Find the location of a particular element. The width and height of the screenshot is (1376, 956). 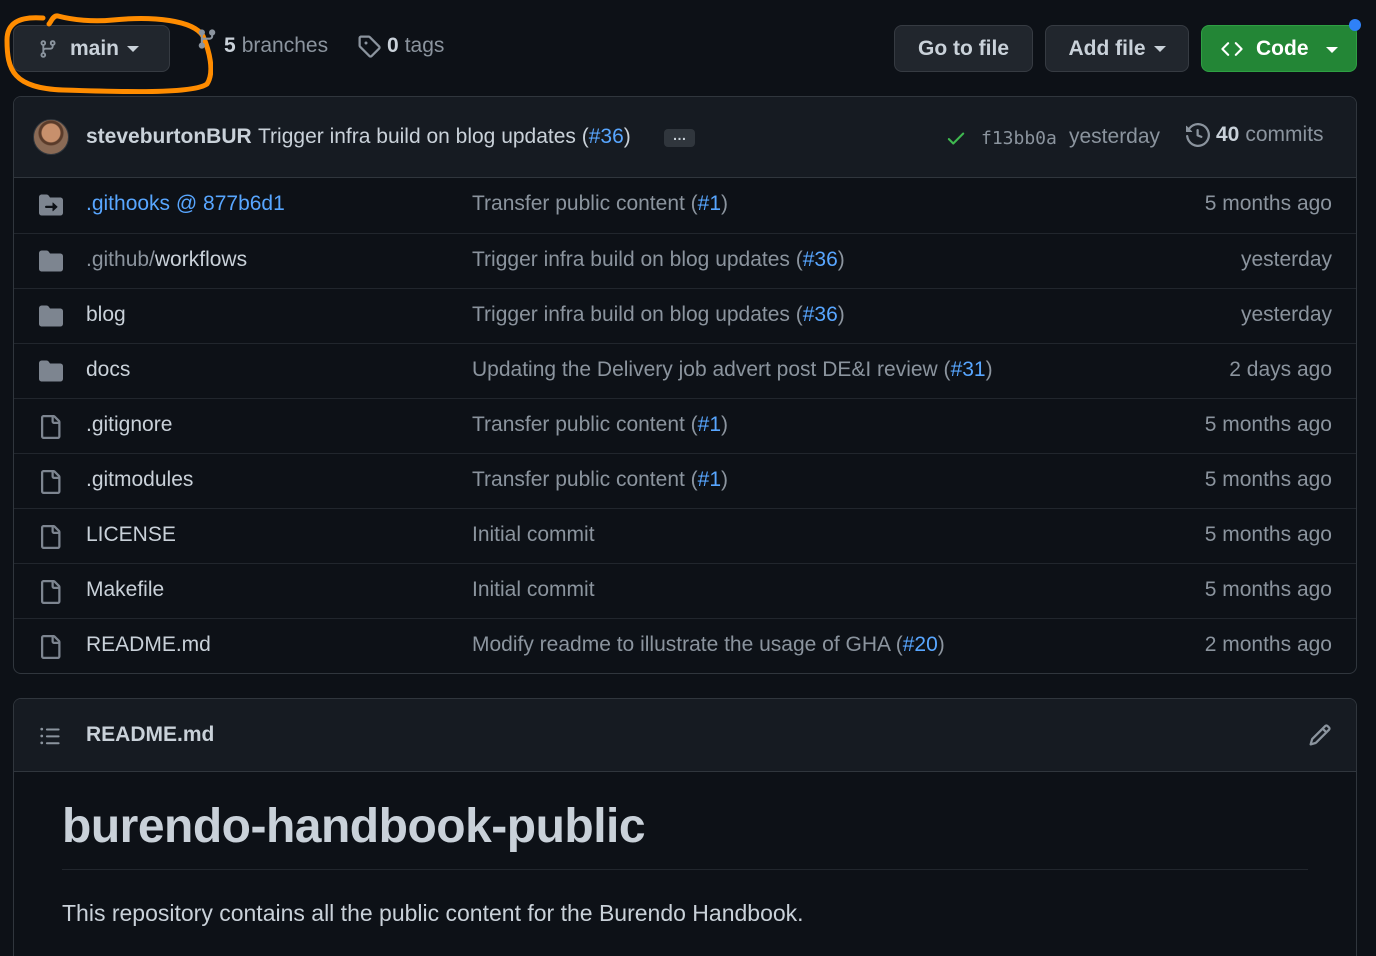

branch-name: main is located at coordinates (95, 48).